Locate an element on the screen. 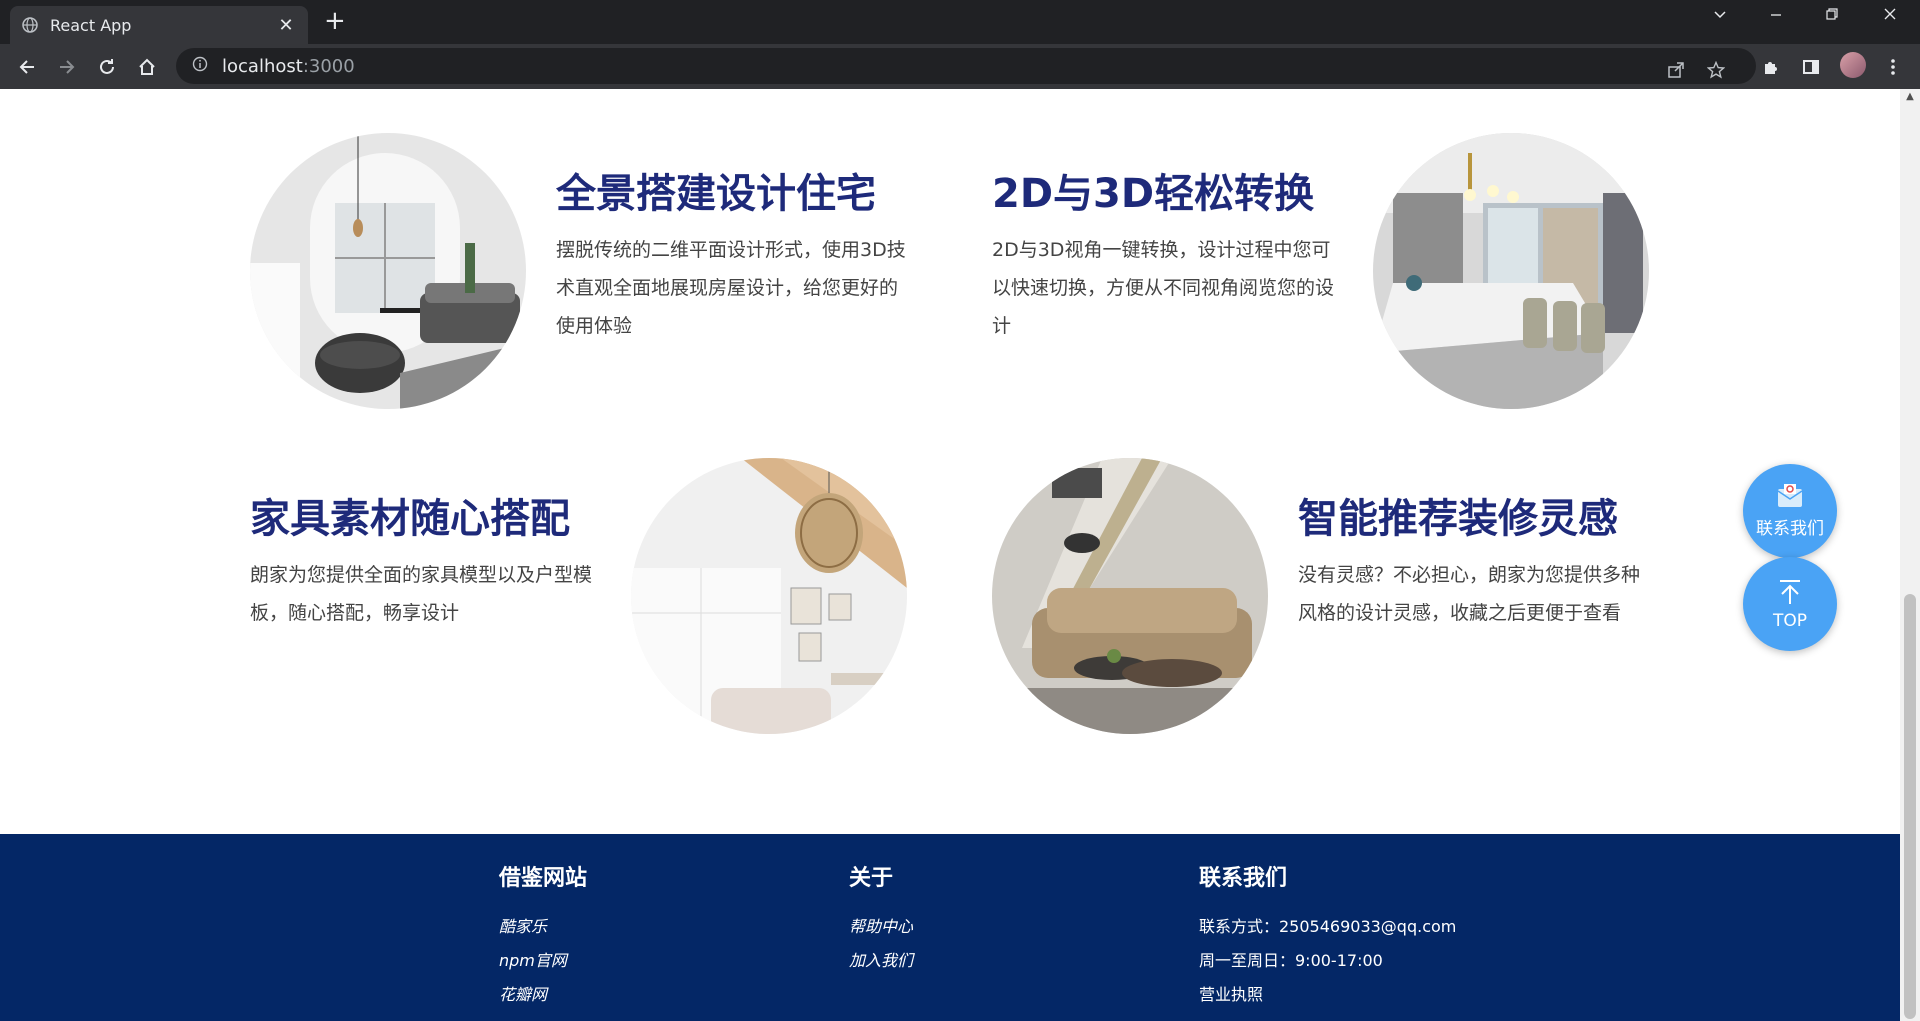 The width and height of the screenshot is (1920, 1021). browser-tab: React App ✕ is located at coordinates (159, 25).